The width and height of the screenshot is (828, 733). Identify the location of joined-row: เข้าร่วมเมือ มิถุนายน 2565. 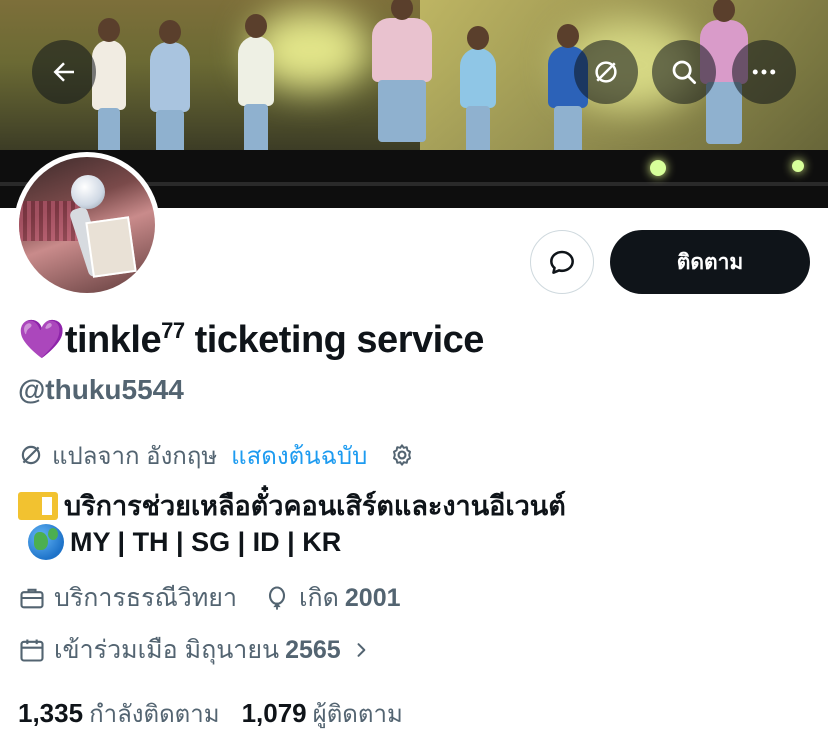
(198, 650).